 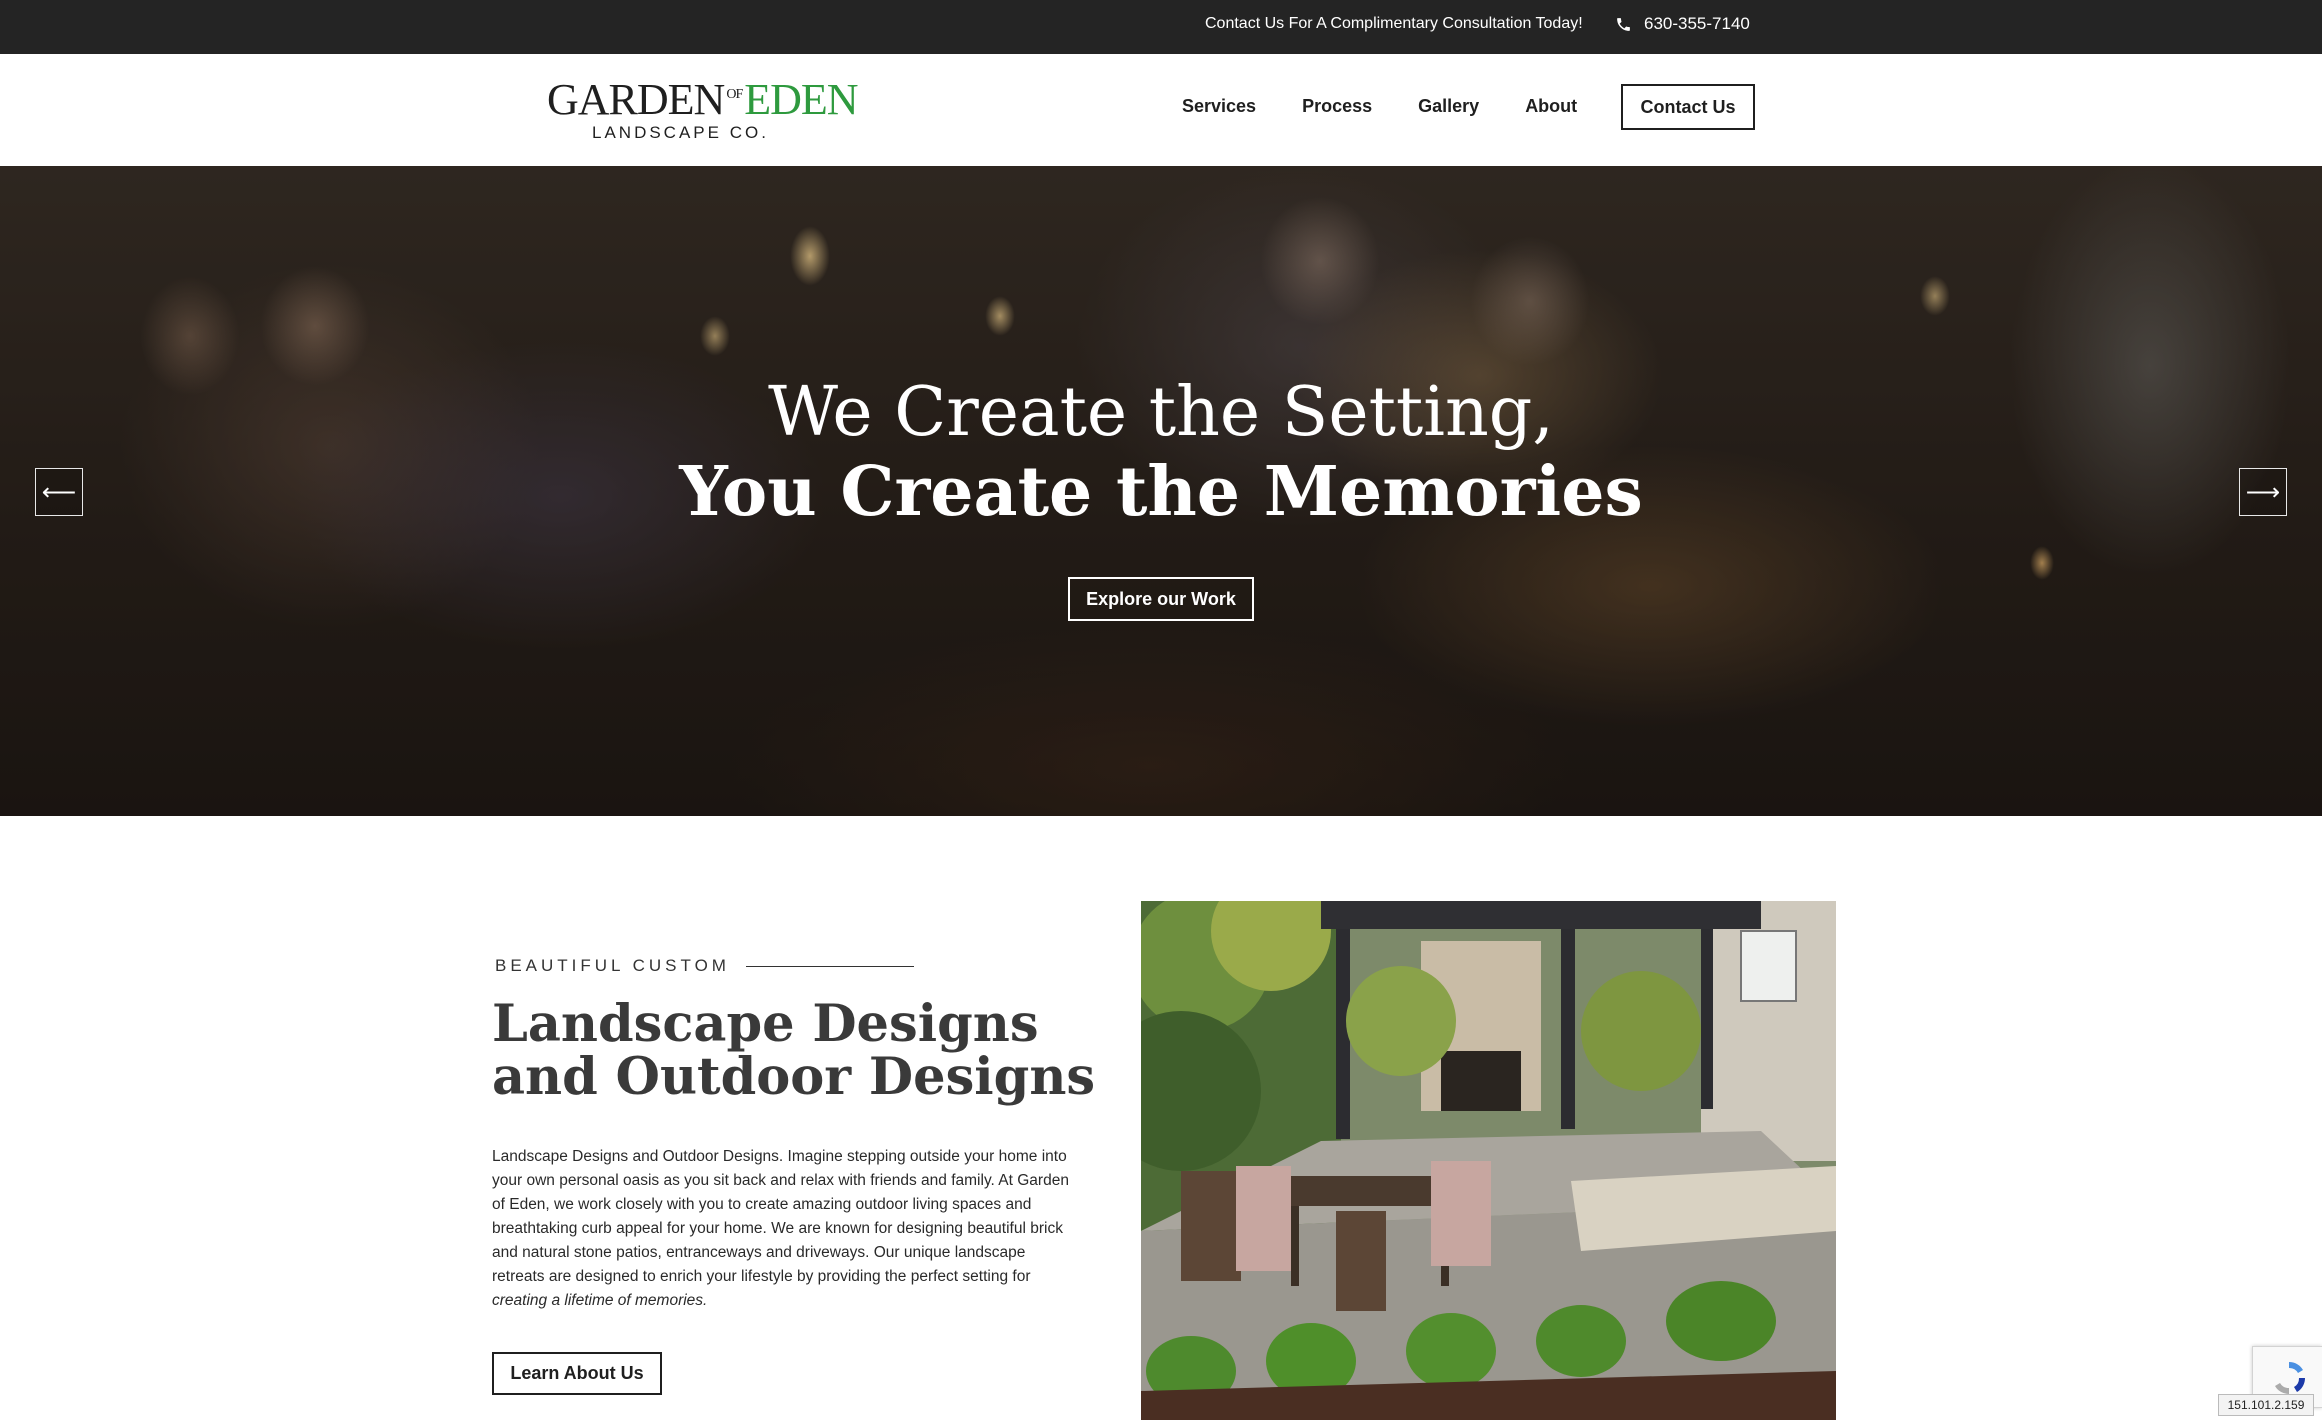 I want to click on logo-subtitle: LANDSCAPE CO., so click(x=680, y=132).